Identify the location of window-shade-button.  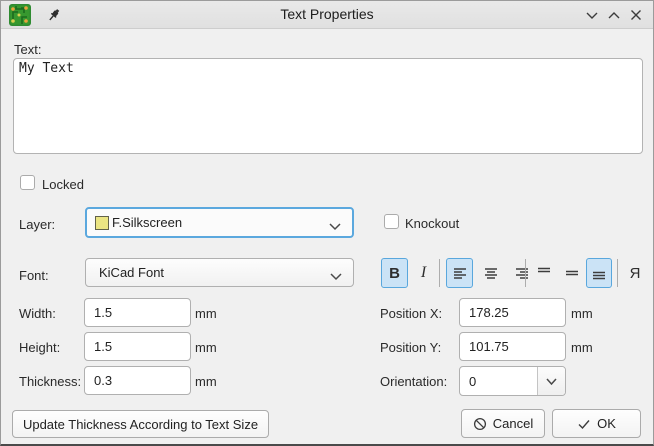
(592, 15).